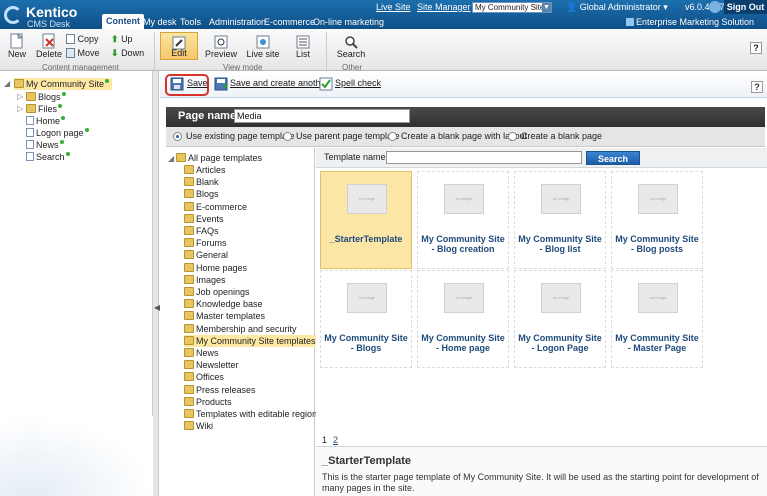 The height and width of the screenshot is (496, 767). What do you see at coordinates (86, 130) in the screenshot?
I see `published-status-icon` at bounding box center [86, 130].